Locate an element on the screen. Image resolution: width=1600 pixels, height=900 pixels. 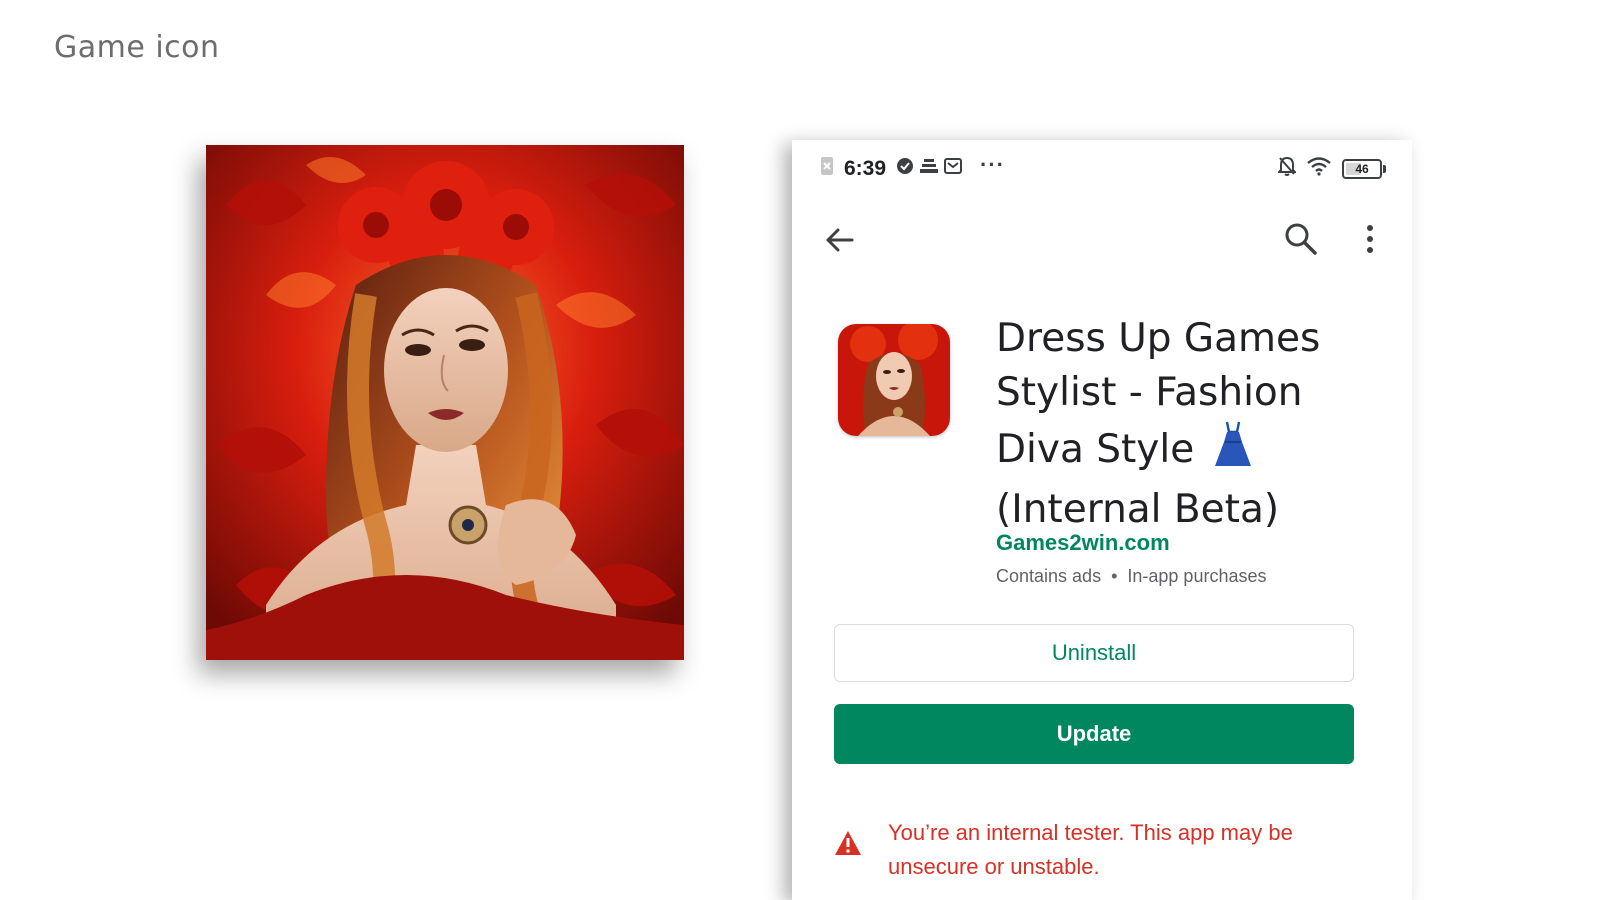
status-bar: 6:39 ··· 46 is located at coordinates (1102, 168).